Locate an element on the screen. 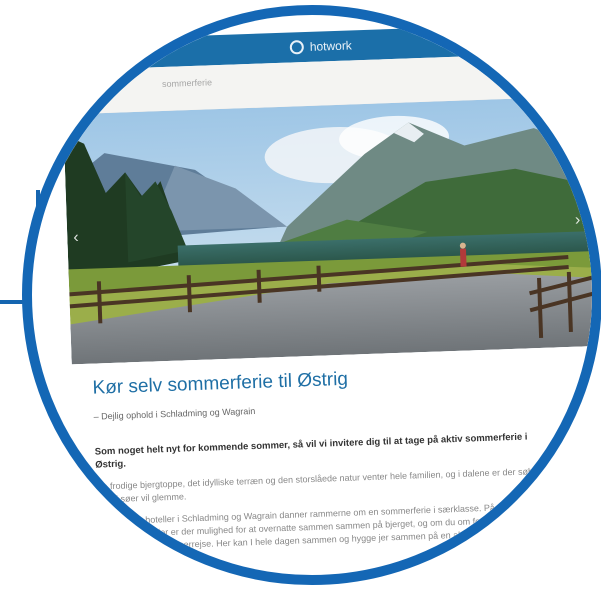 The image size is (601, 599). chevron-right-icon: › is located at coordinates (578, 221).